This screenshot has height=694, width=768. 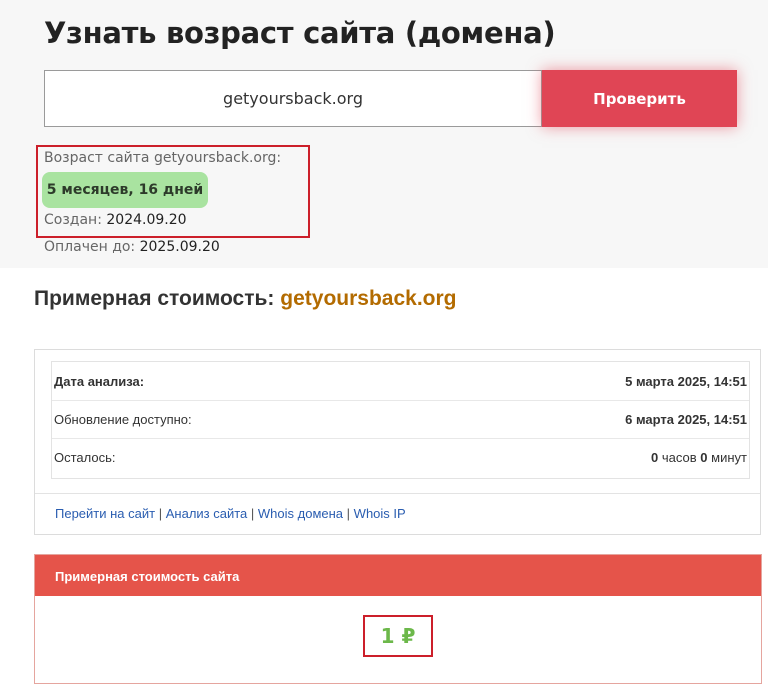 What do you see at coordinates (400, 381) in the screenshot?
I see `table-row: Дата анализа: 5 марта 2025, 14:51` at bounding box center [400, 381].